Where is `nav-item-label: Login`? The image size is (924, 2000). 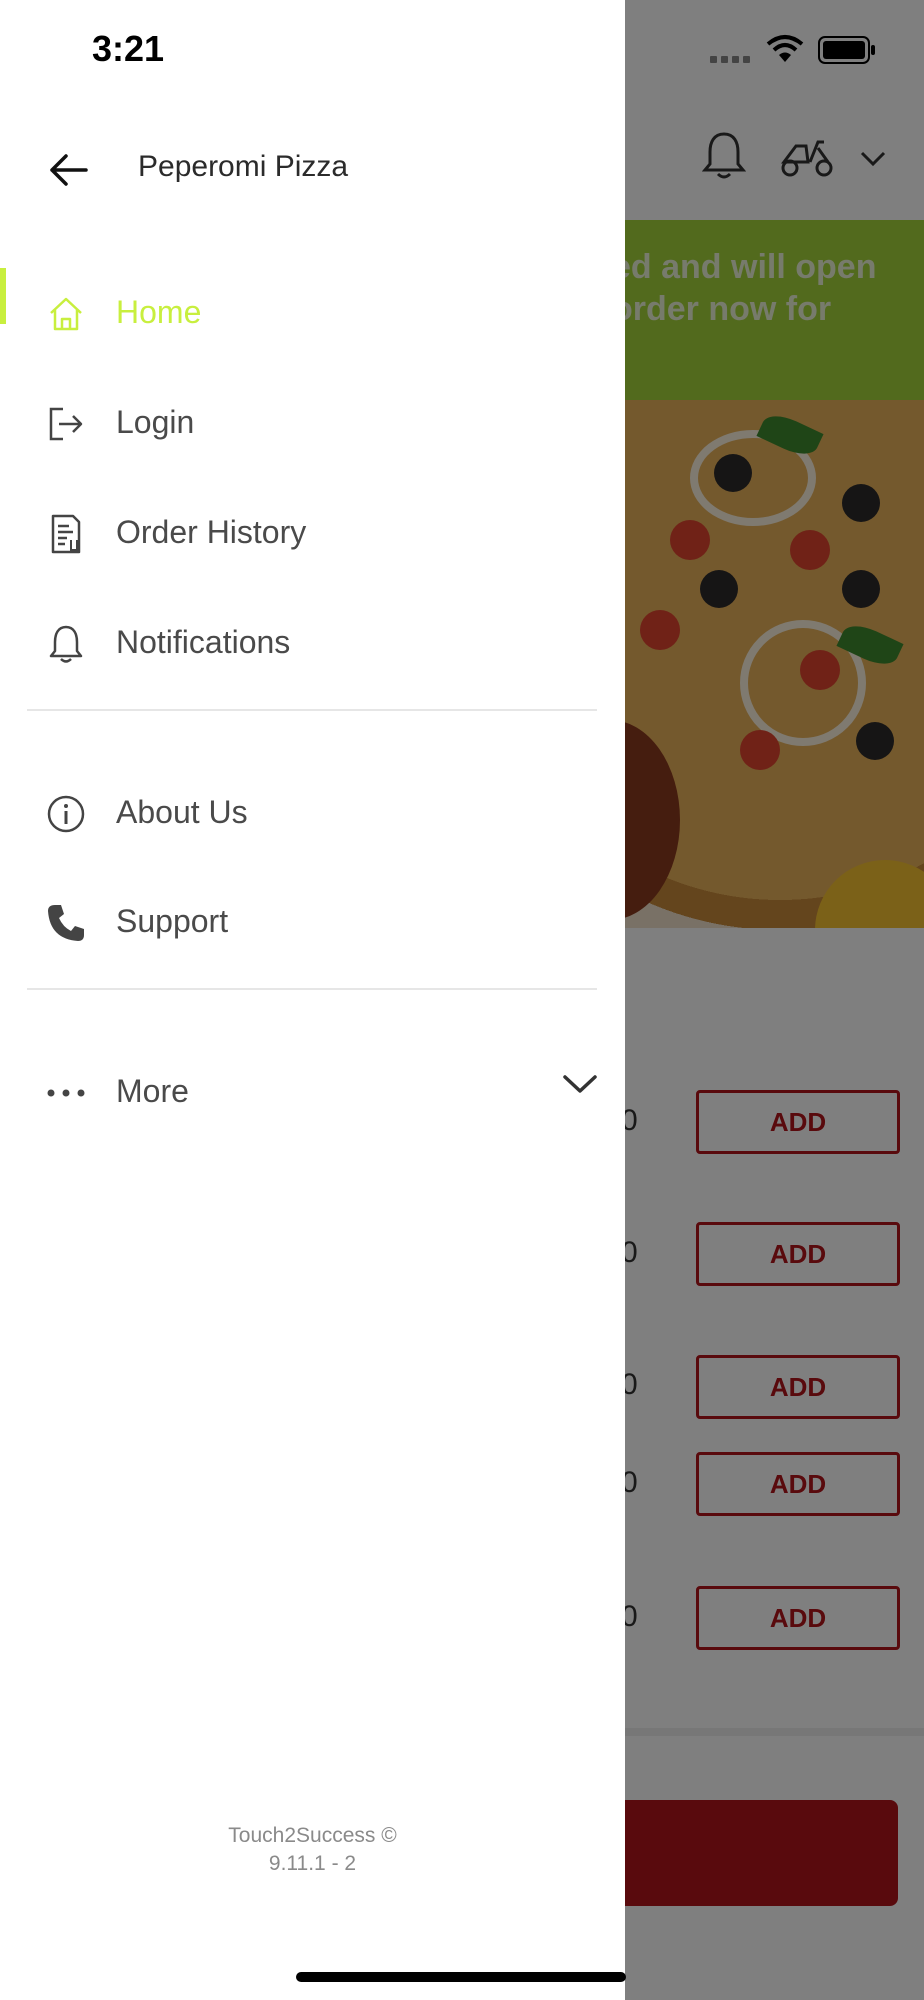
nav-item-label: Login is located at coordinates (155, 422).